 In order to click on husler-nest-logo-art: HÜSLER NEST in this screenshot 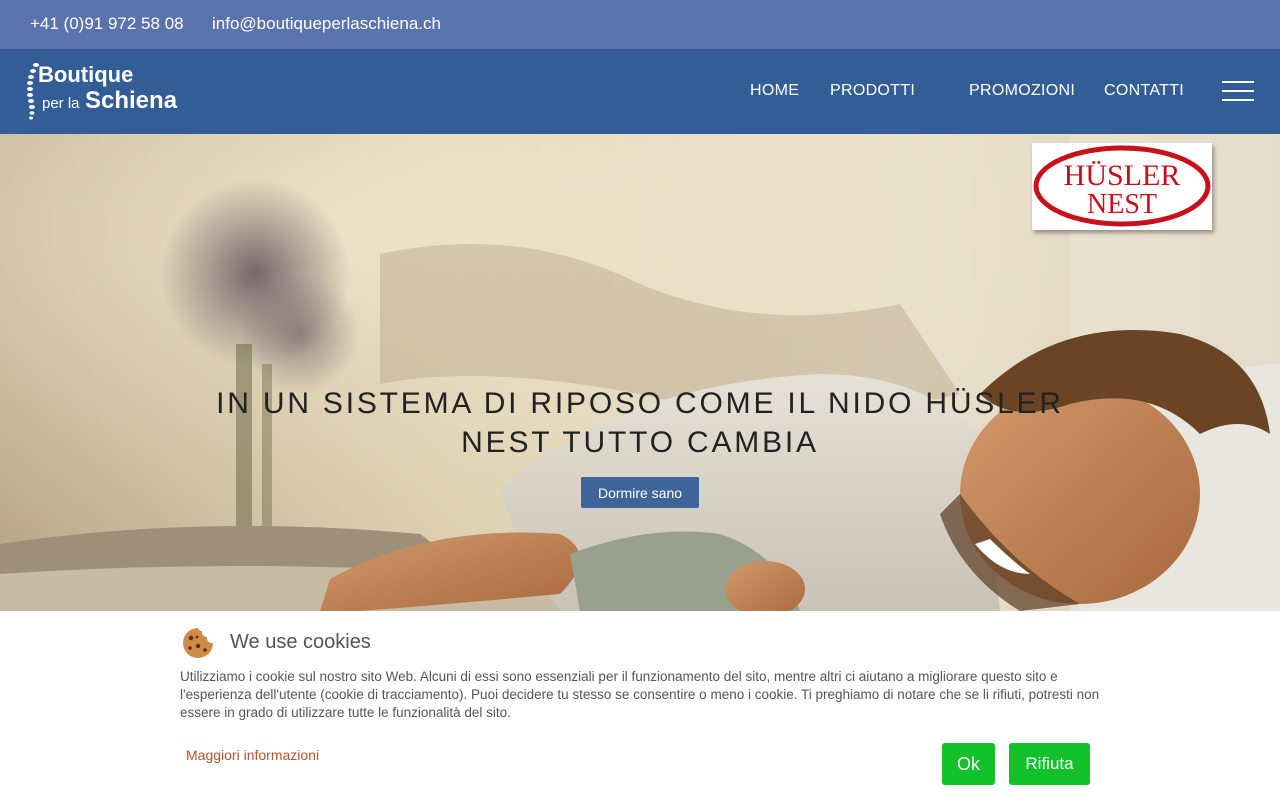, I will do `click(1122, 186)`.